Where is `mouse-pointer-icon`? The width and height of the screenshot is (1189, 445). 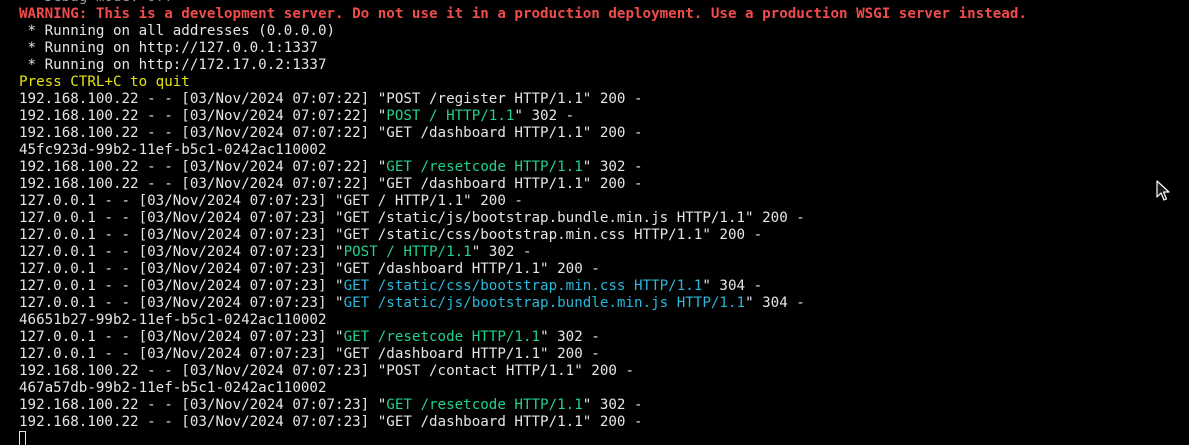 mouse-pointer-icon is located at coordinates (1163, 190).